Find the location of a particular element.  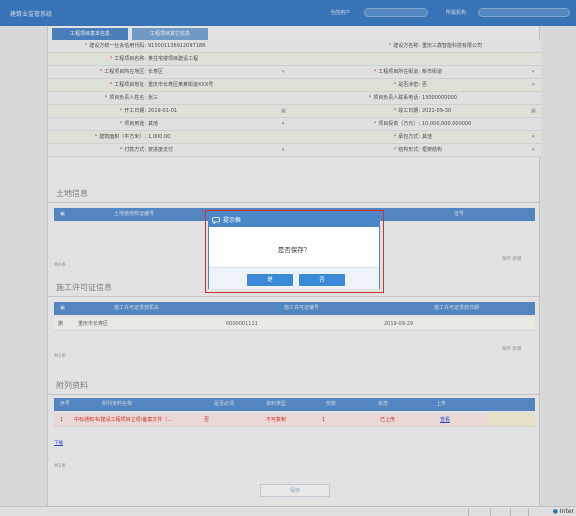

dialog-highlight-frame: 提示框 是否保存？ 是 否 is located at coordinates (294, 251).